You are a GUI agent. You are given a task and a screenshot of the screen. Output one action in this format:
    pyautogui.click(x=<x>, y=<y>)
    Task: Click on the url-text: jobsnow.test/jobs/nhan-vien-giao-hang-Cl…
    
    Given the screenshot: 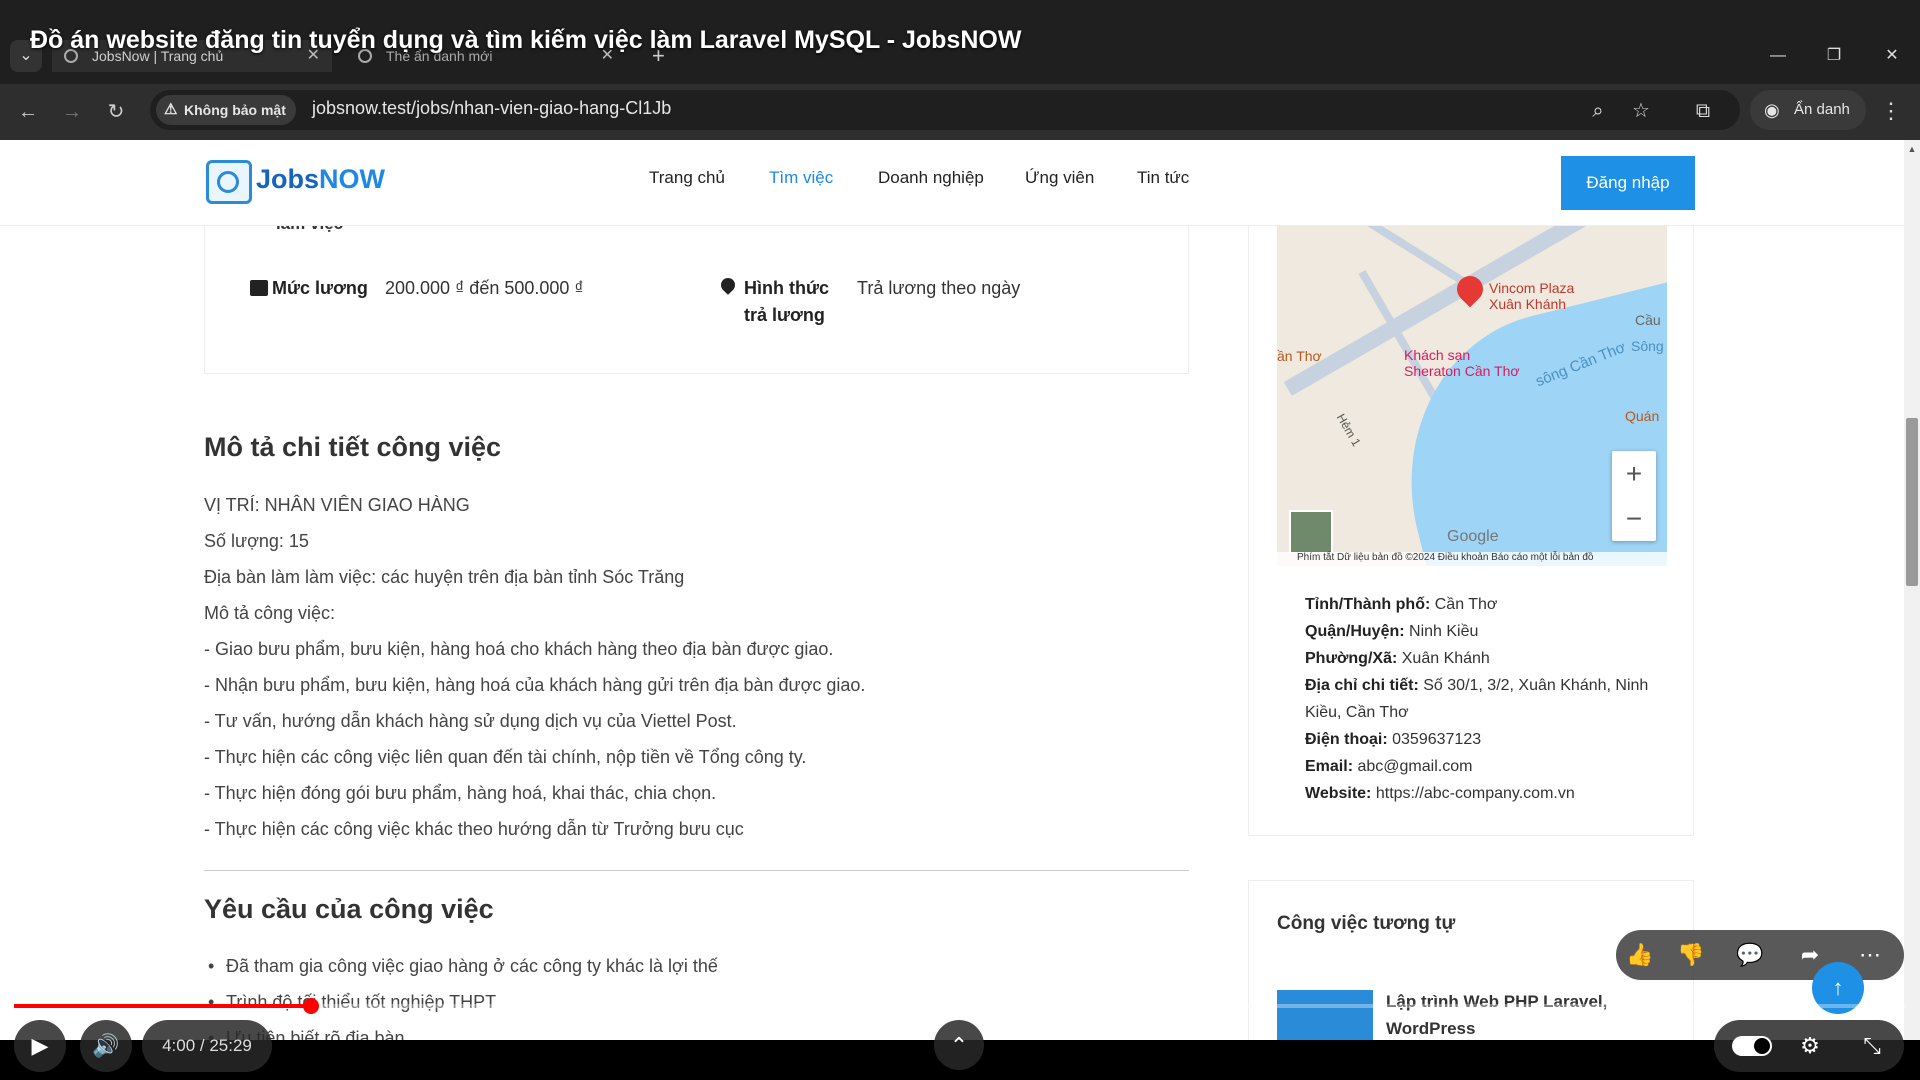 What is the action you would take?
    pyautogui.click(x=491, y=108)
    